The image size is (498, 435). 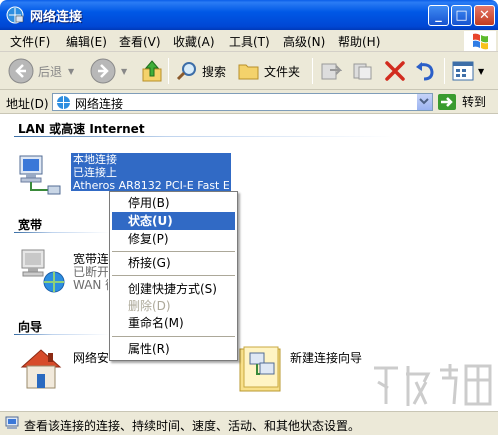 I want to click on views-dropdown-icon: ▼, so click(x=481, y=71).